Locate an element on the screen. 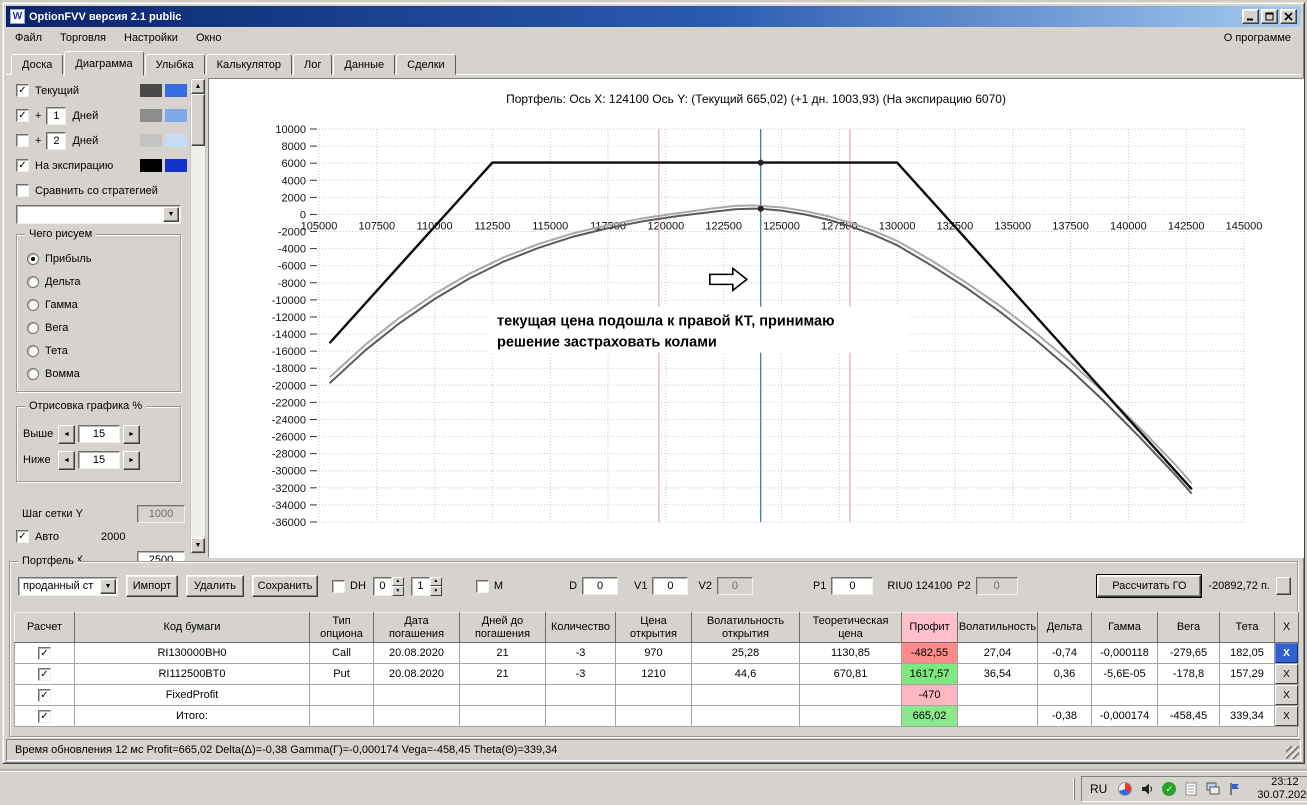 Image resolution: width=1307 pixels, height=805 pixels. tab-6: Сделки is located at coordinates (426, 64).